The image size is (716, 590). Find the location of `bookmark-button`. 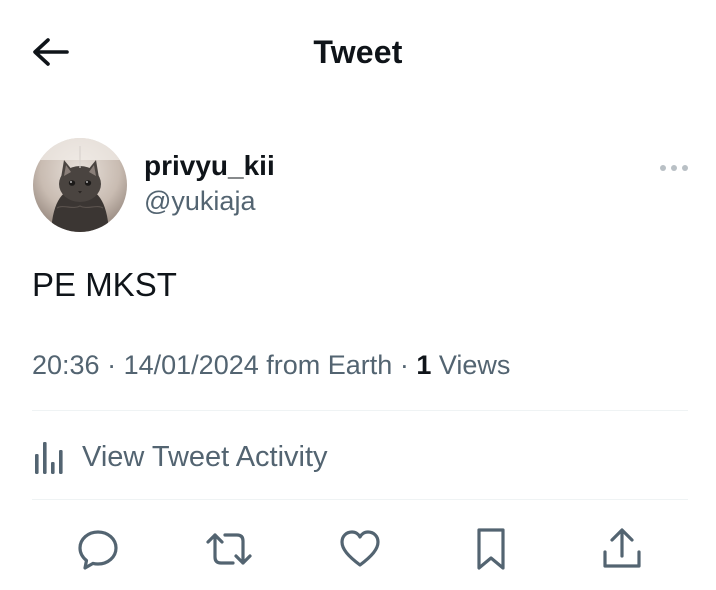

bookmark-button is located at coordinates (491, 549).